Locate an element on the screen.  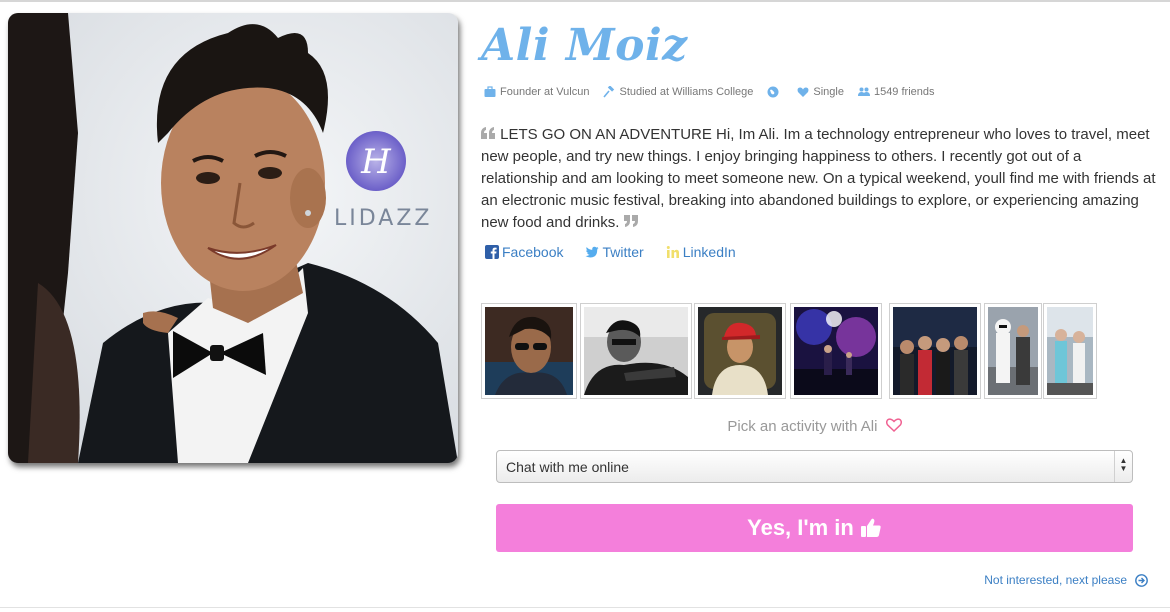
meta-education: Studied at Williams College is located at coordinates (678, 92).